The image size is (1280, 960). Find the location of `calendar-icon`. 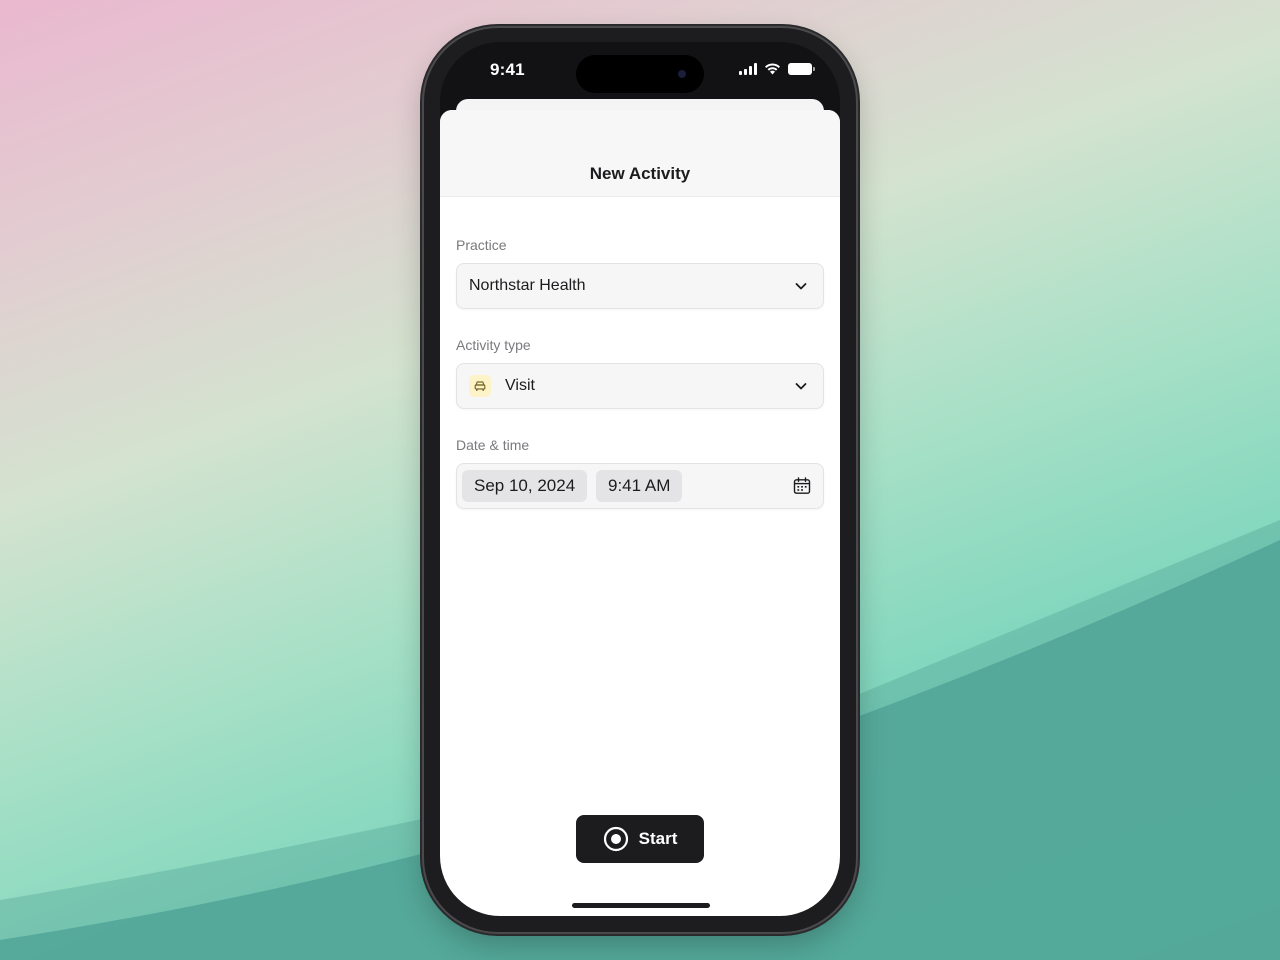

calendar-icon is located at coordinates (802, 486).